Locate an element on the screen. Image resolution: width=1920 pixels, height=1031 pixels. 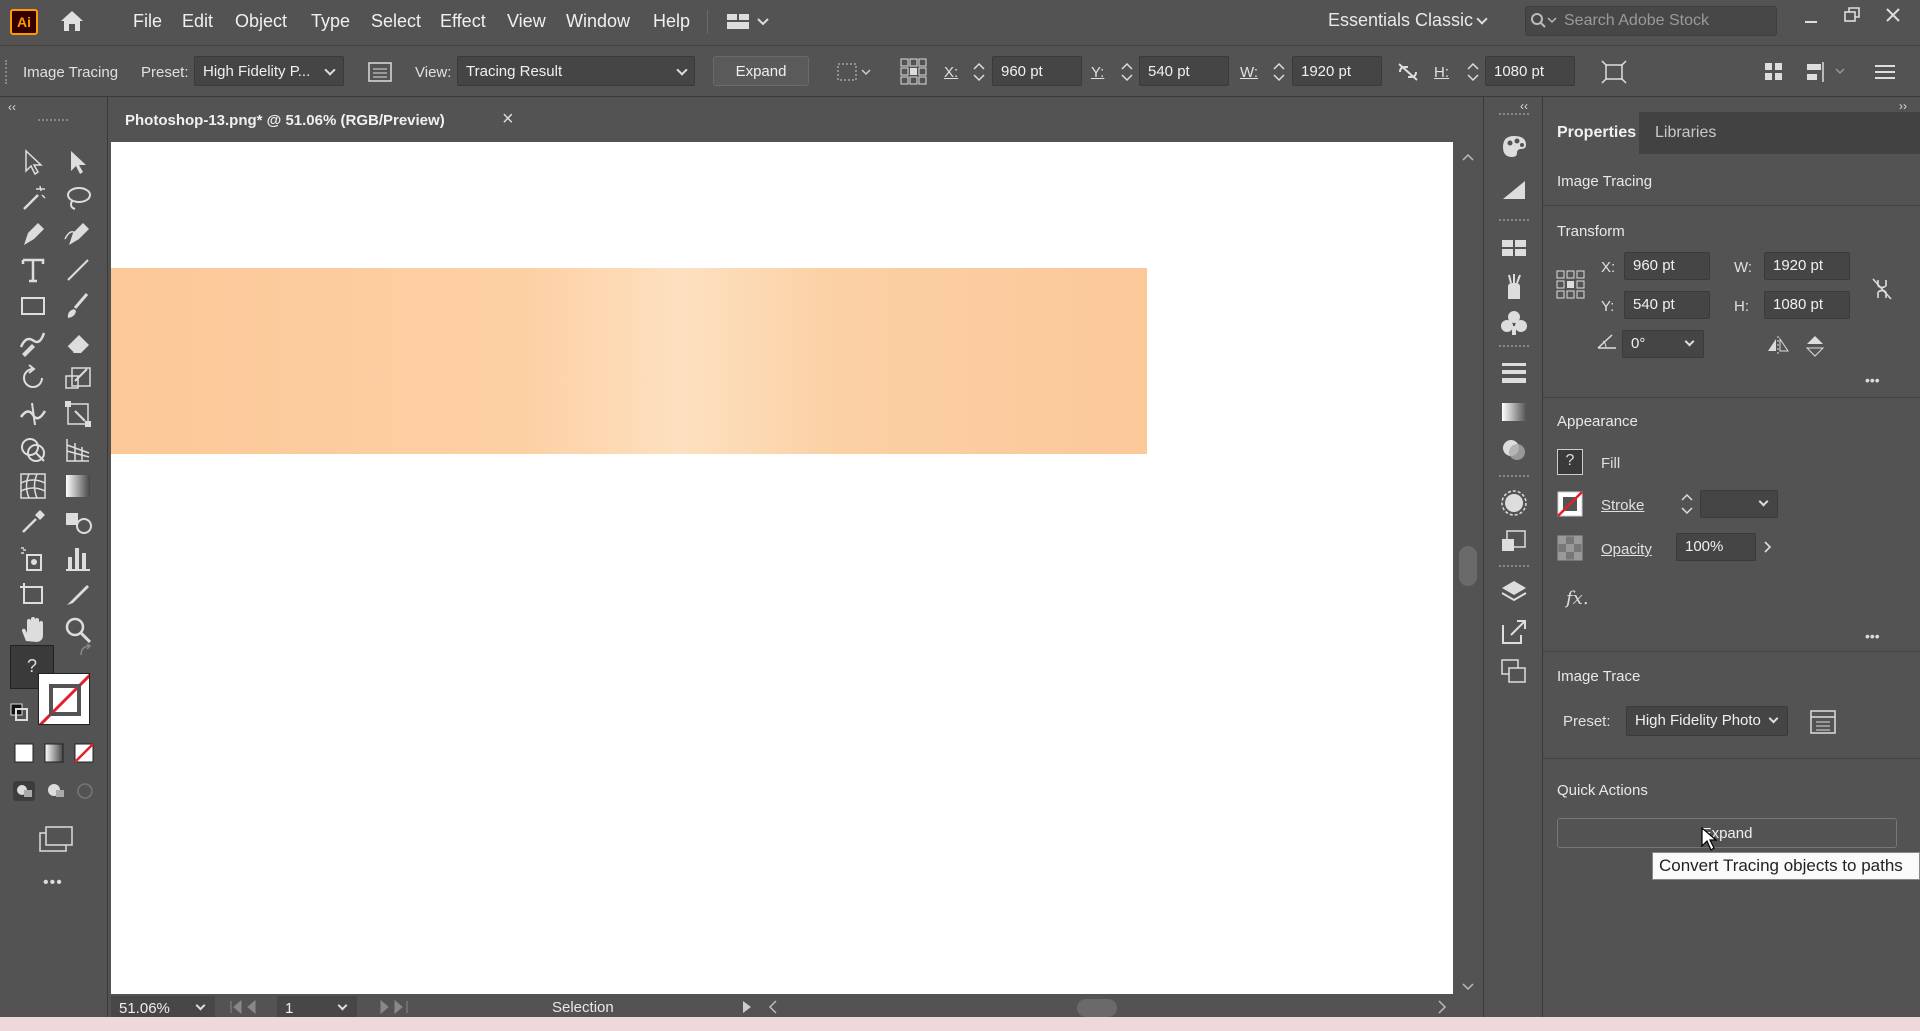
gradient-panel-icon is located at coordinates (1514, 414).